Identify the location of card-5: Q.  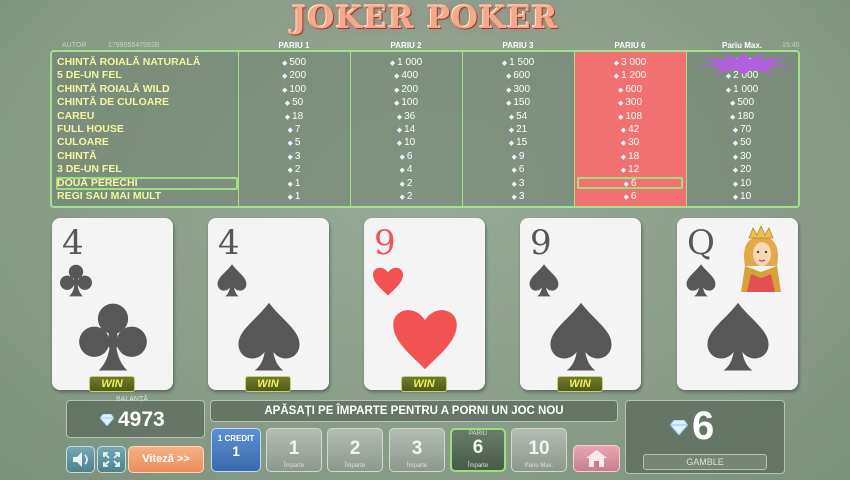
(737, 304).